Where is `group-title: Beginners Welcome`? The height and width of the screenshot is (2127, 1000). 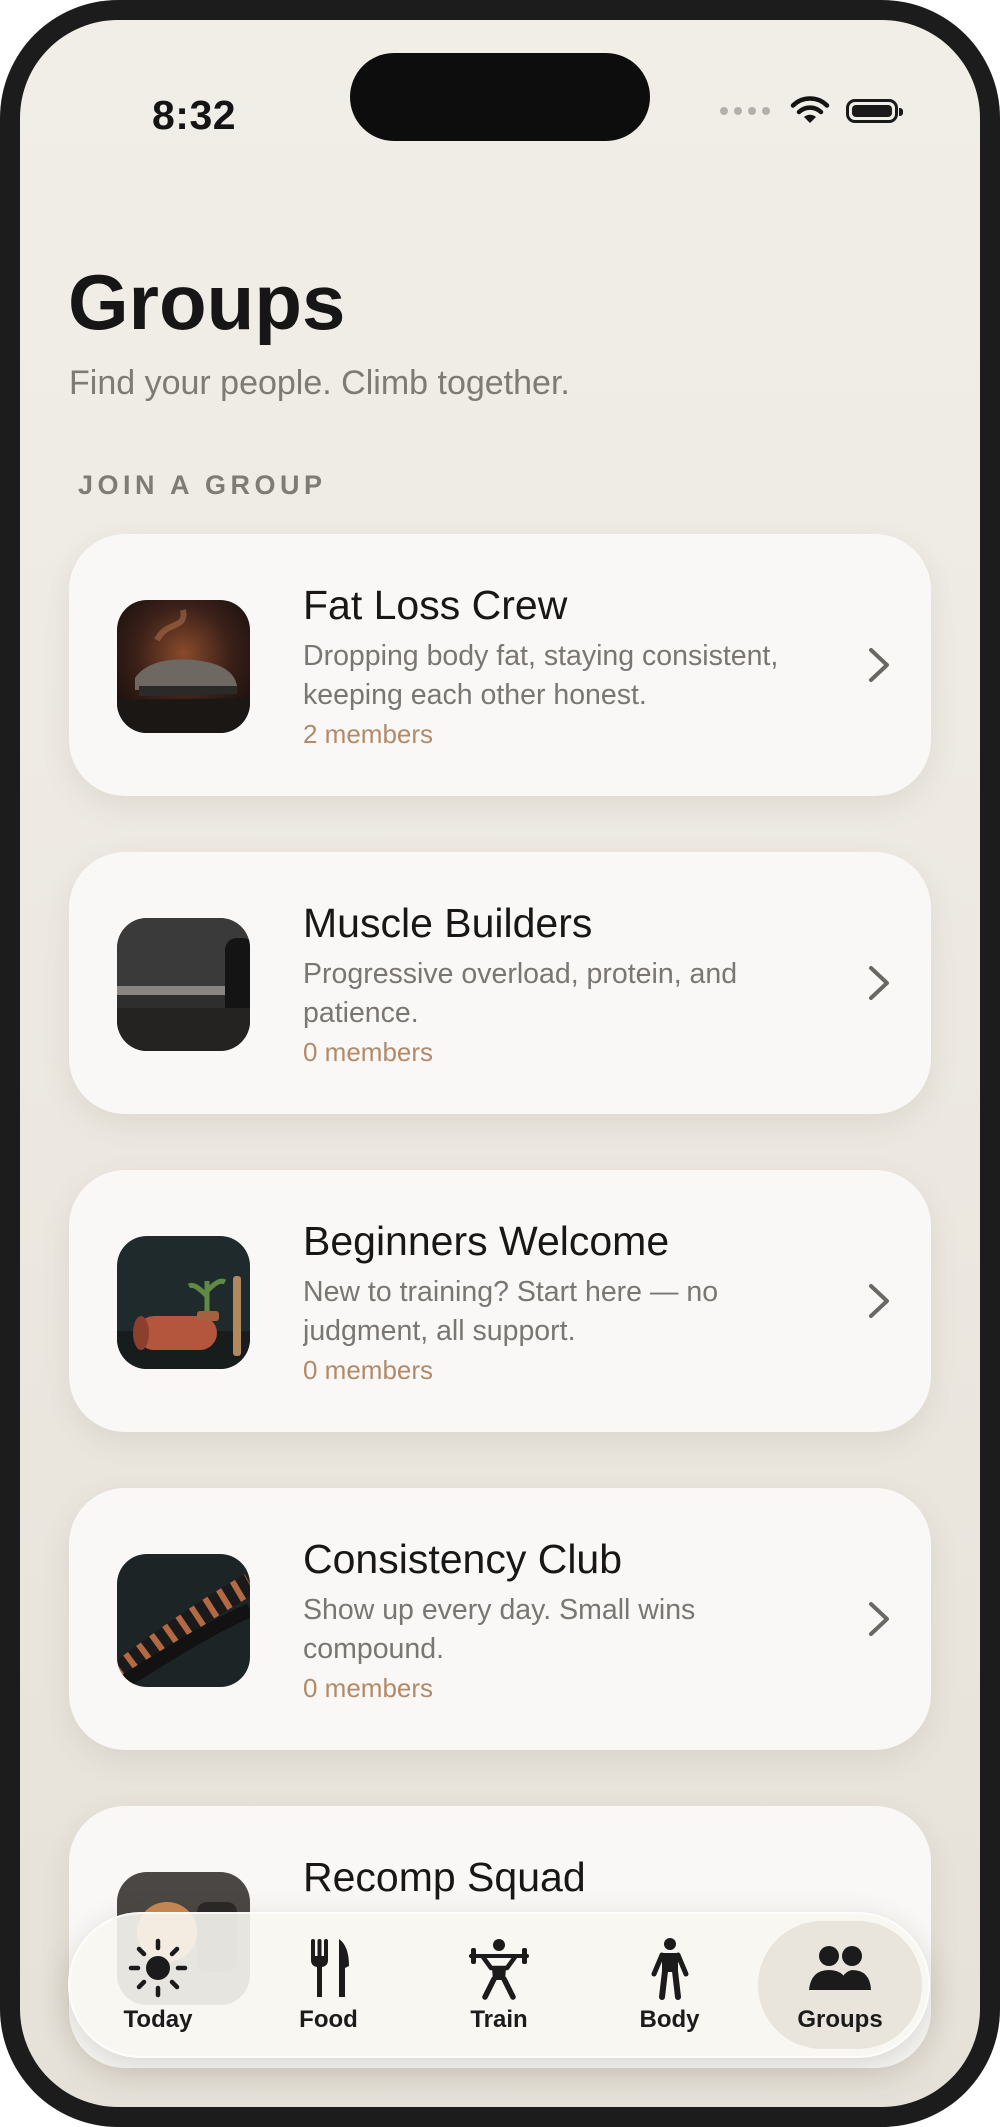 group-title: Beginners Welcome is located at coordinates (486, 1241).